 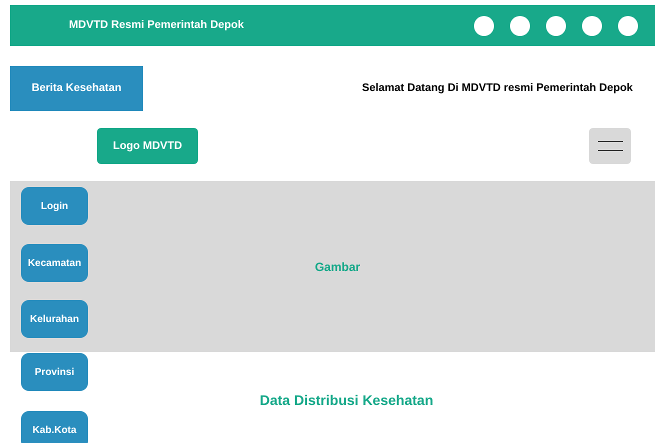 I want to click on side-menu-button: Provinsi, so click(x=54, y=372).